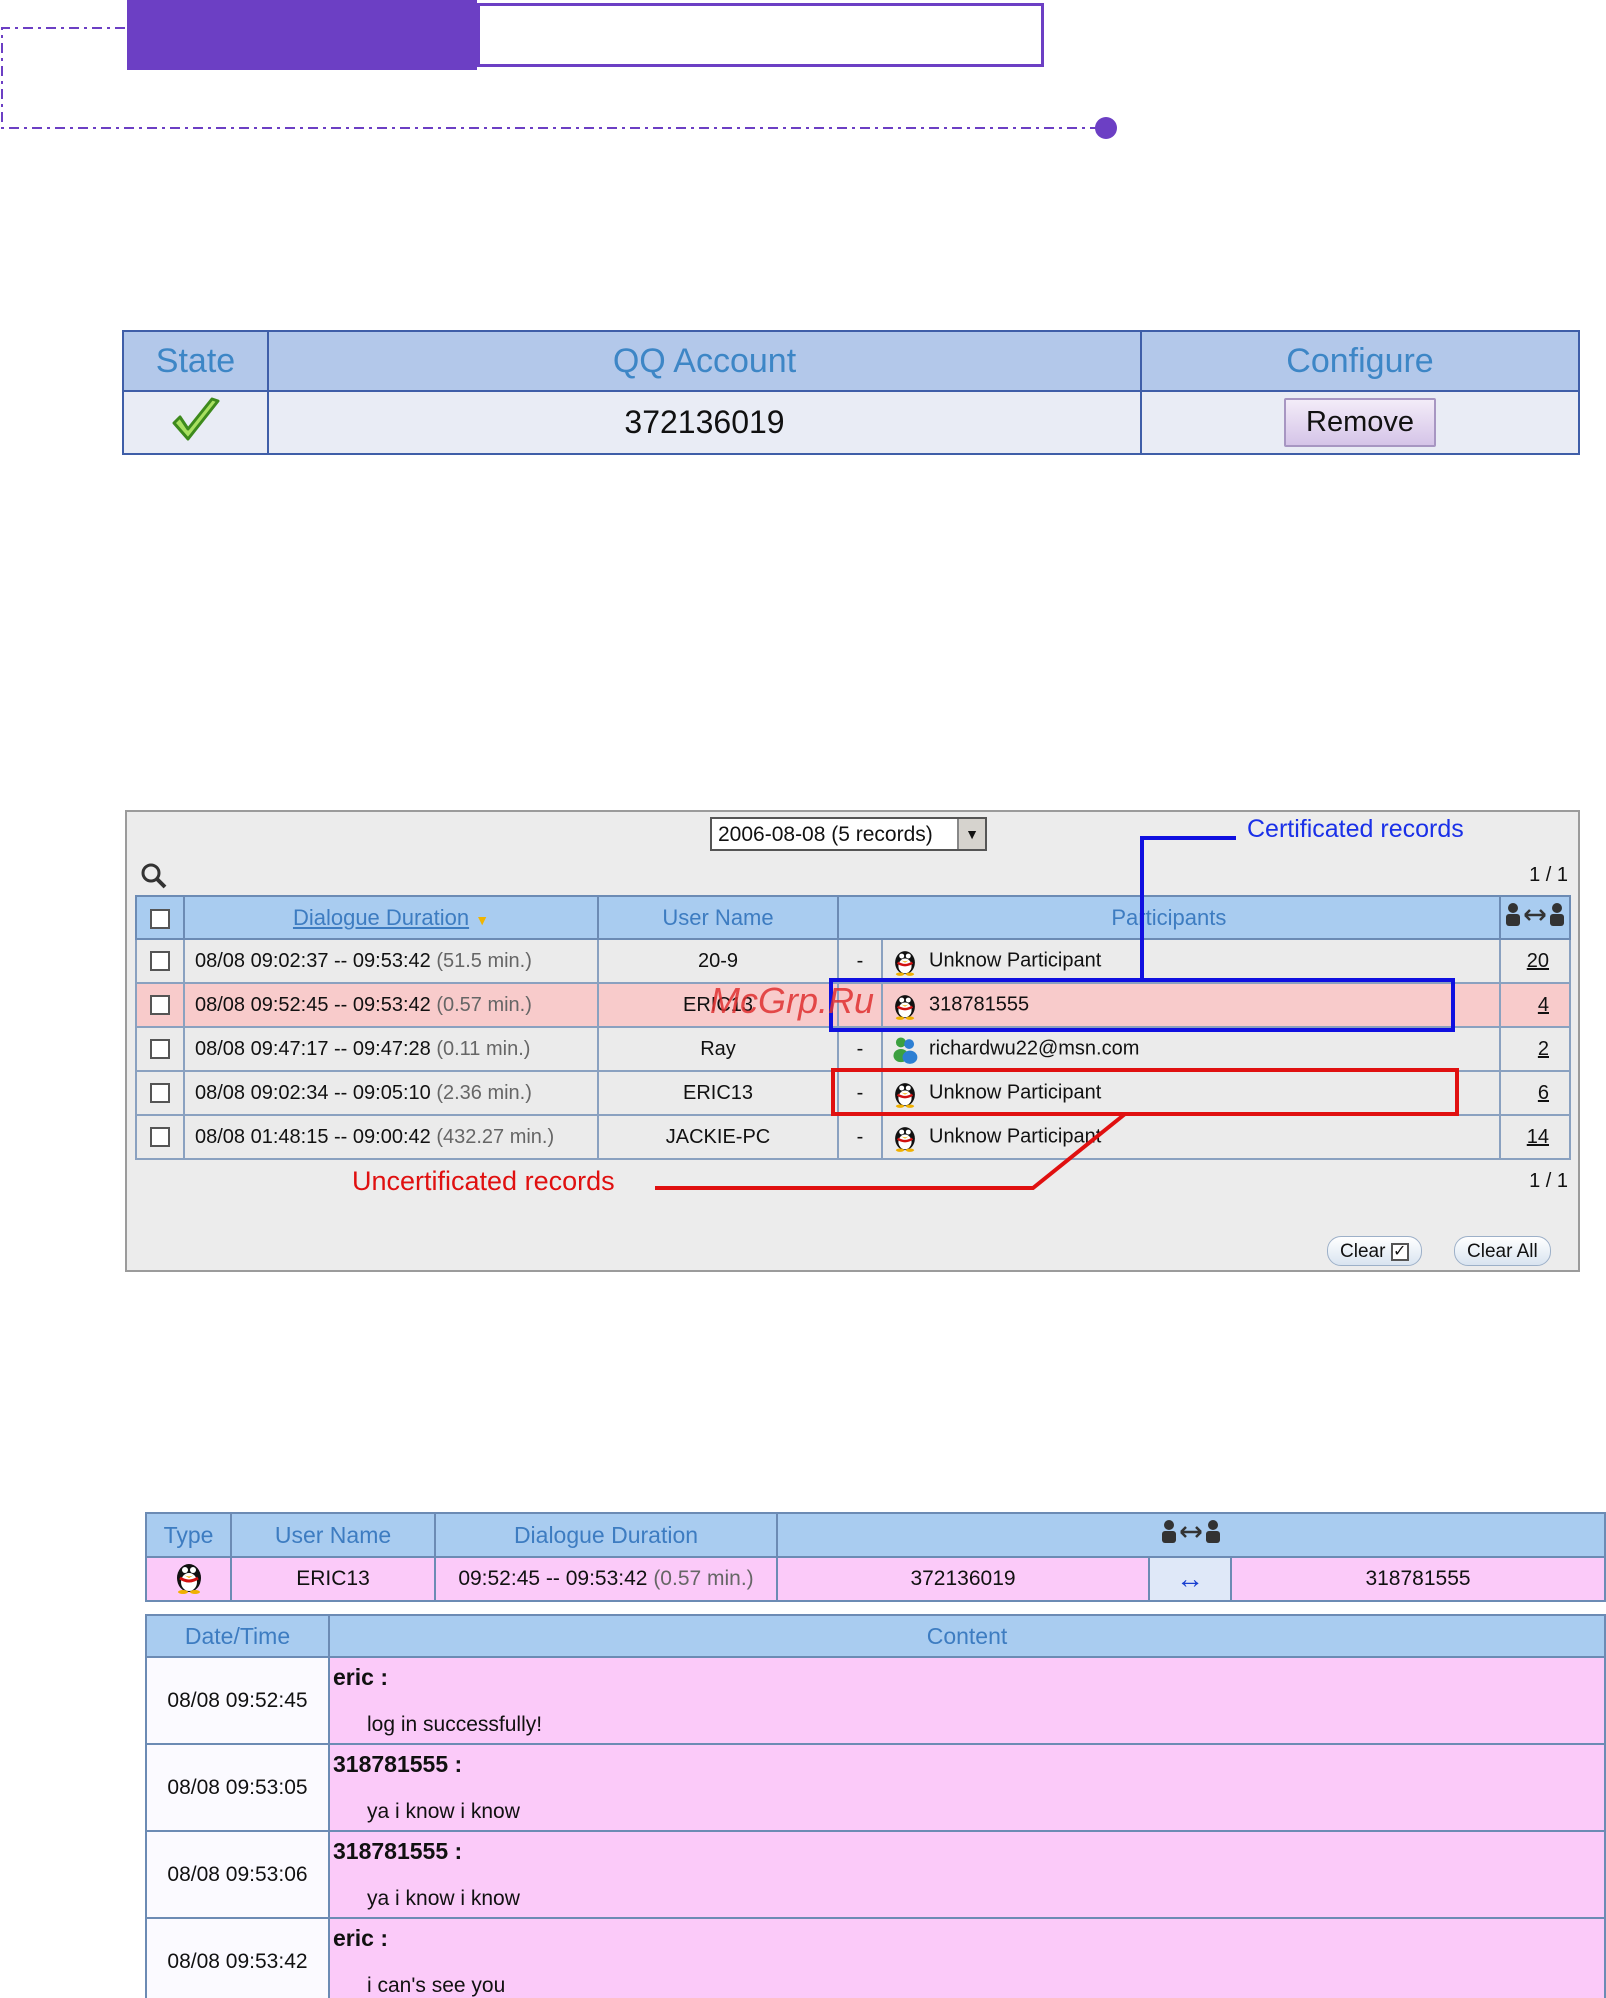 This screenshot has width=1606, height=1998. Describe the element at coordinates (436, 1985) in the screenshot. I see `message-text: i can's see you` at that location.